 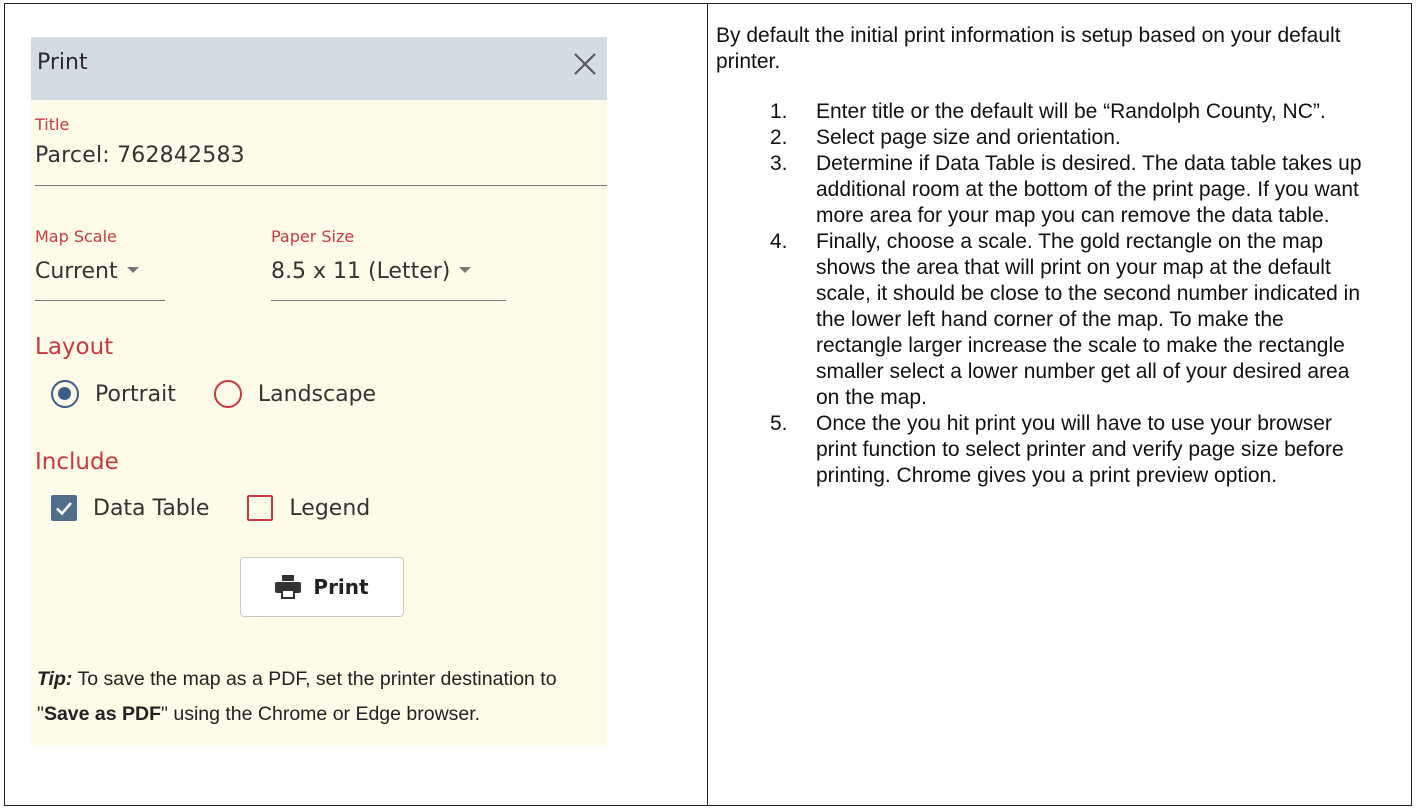 I want to click on map-scale-value: Current, so click(x=76, y=271).